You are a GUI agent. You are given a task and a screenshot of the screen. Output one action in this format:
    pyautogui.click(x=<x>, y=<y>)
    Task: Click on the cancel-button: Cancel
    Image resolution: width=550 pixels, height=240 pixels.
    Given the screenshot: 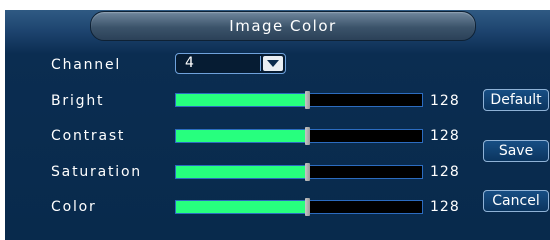 What is the action you would take?
    pyautogui.click(x=516, y=201)
    